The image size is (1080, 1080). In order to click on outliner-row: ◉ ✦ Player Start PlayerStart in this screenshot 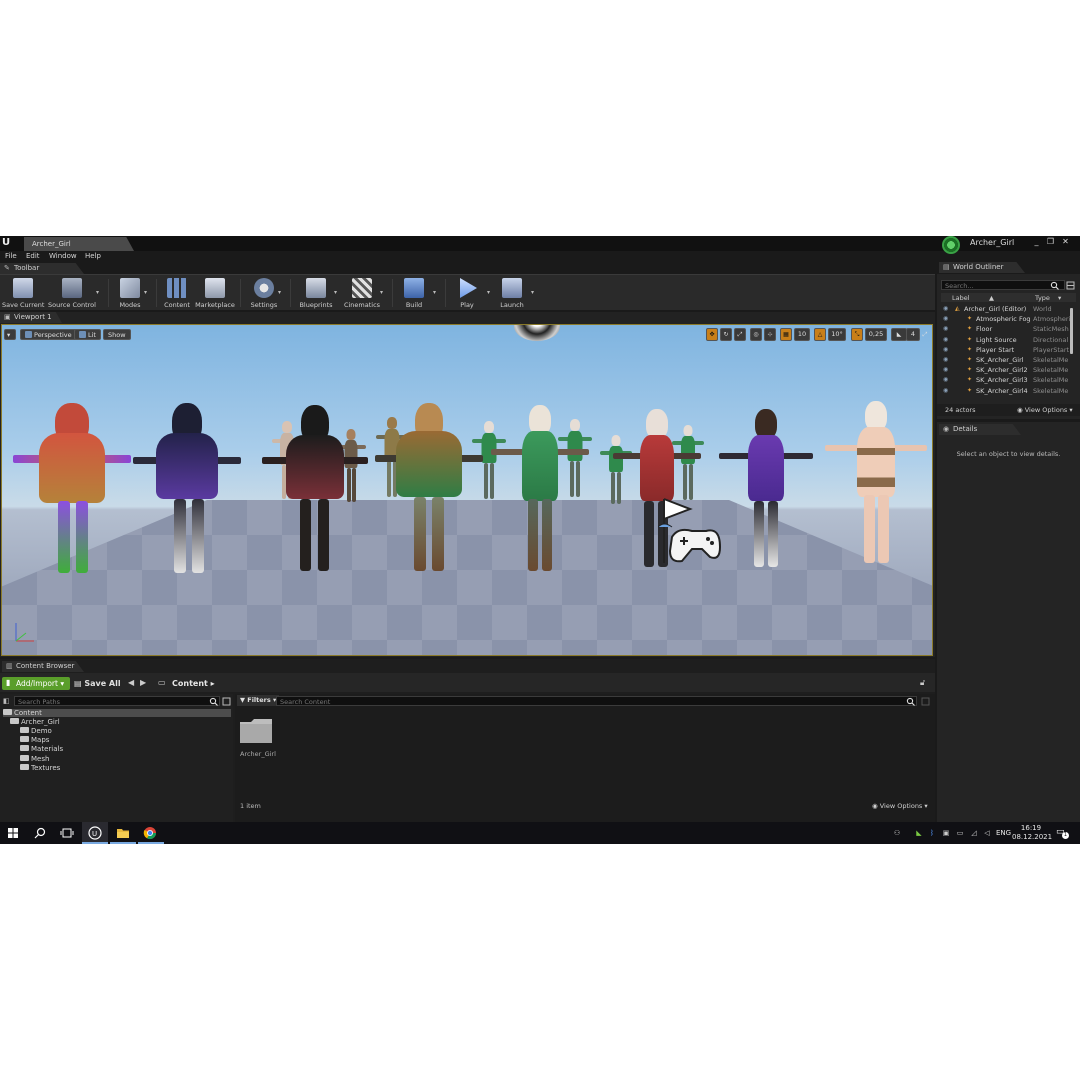, I will do `click(1006, 350)`.